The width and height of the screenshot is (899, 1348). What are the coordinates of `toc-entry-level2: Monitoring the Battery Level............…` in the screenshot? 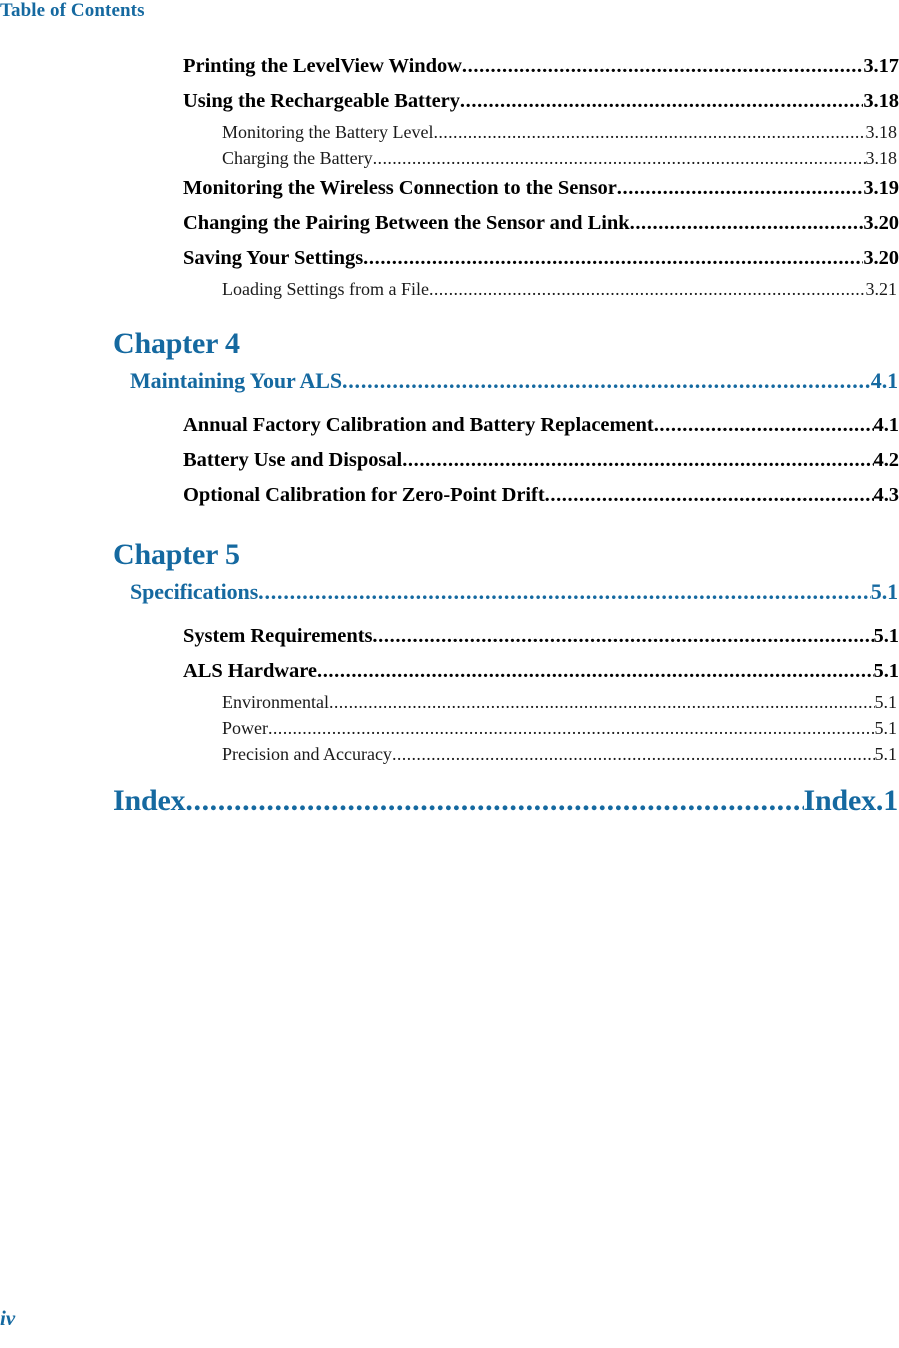 It's located at (449, 132).